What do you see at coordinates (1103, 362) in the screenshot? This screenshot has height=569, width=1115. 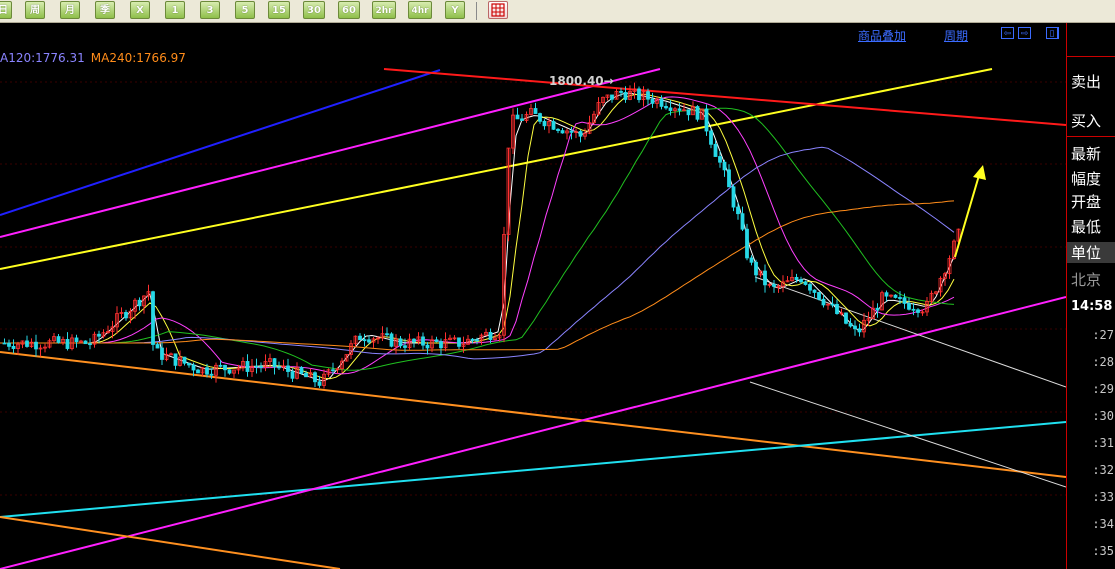 I see `time-tick: :28` at bounding box center [1103, 362].